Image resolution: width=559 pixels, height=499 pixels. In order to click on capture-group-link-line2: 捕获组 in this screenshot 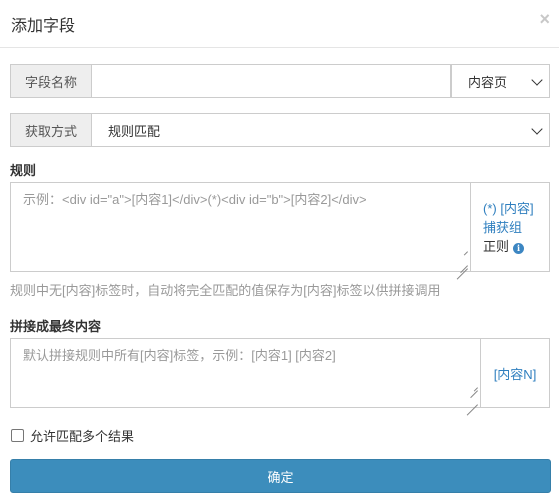, I will do `click(516, 227)`.